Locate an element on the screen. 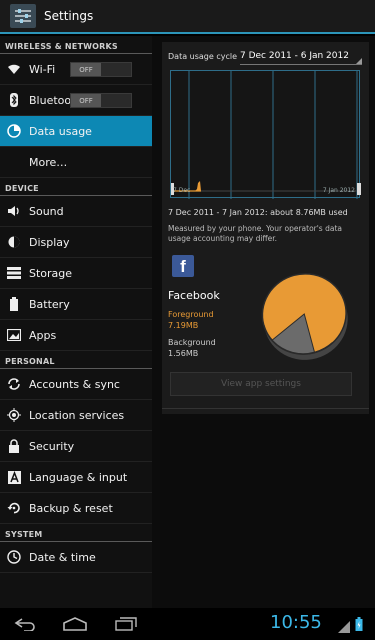 Image resolution: width=375 pixels, height=640 pixels. lock-icon is located at coordinates (14, 446).